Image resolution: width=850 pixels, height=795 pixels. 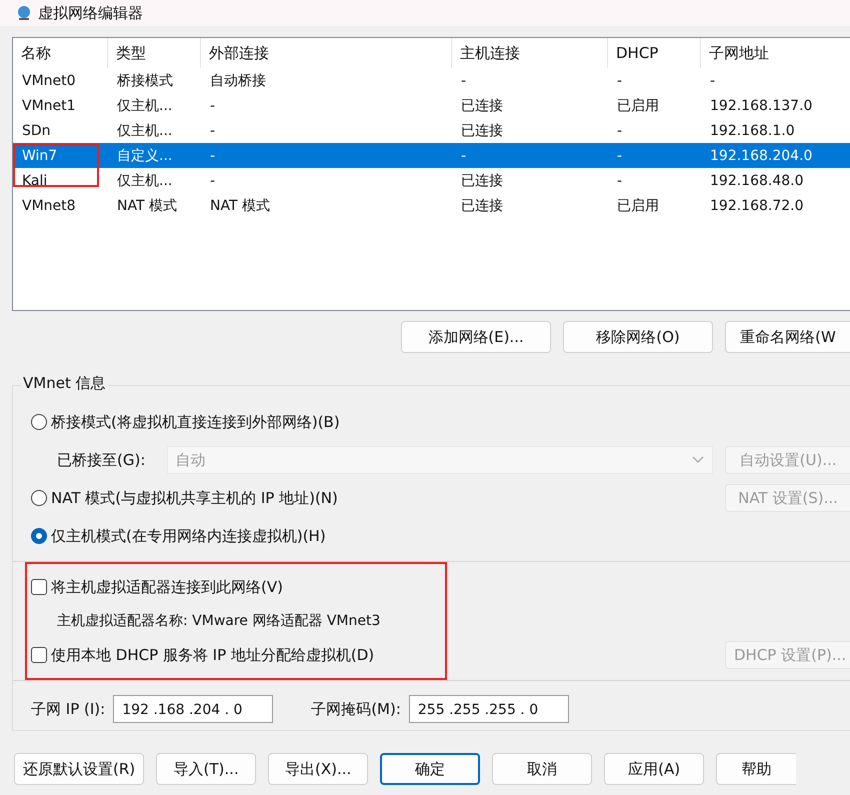 I want to click on window-title: 虚拟网络编辑器, so click(x=90, y=13).